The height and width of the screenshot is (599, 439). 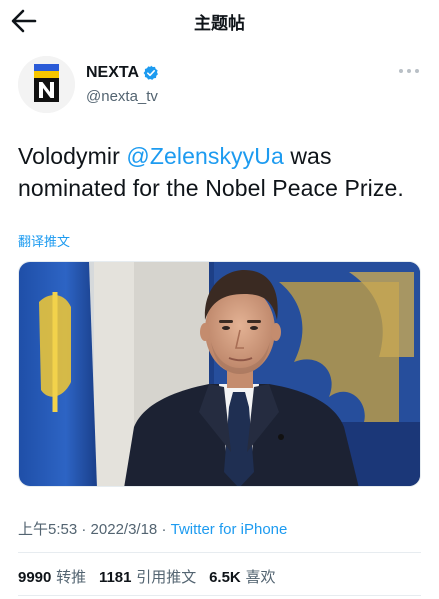 I want to click on tweet-stats: 9990 转推 1181 引用推文 6.5K 喜欢, so click(x=151, y=576).